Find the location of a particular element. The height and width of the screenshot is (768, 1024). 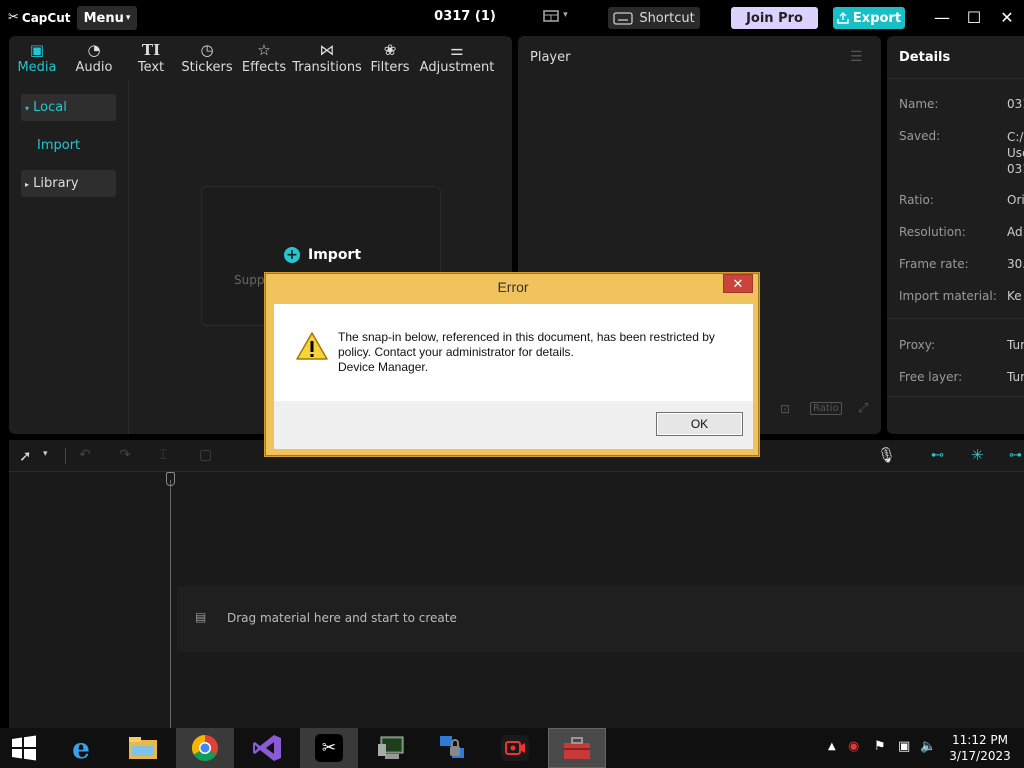

microphone-icon: 🎙 is located at coordinates (886, 455).